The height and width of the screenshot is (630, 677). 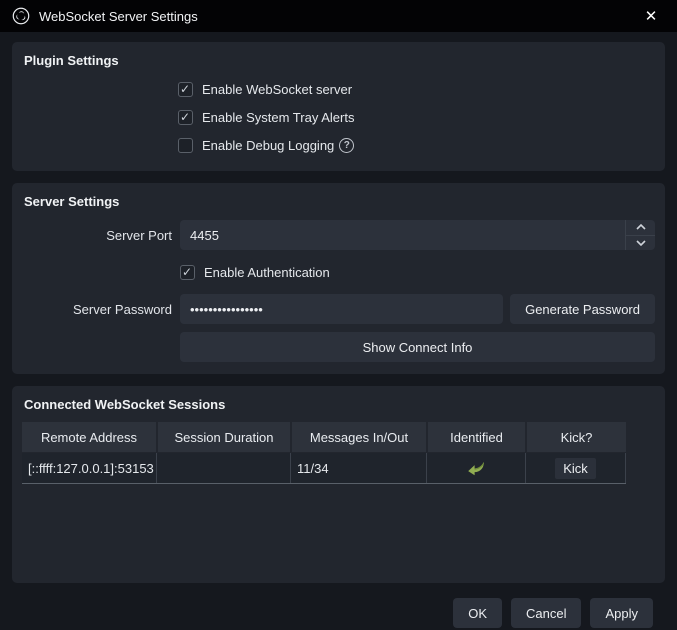 What do you see at coordinates (267, 272) in the screenshot?
I see `enable-auth-label: Enable Authentication` at bounding box center [267, 272].